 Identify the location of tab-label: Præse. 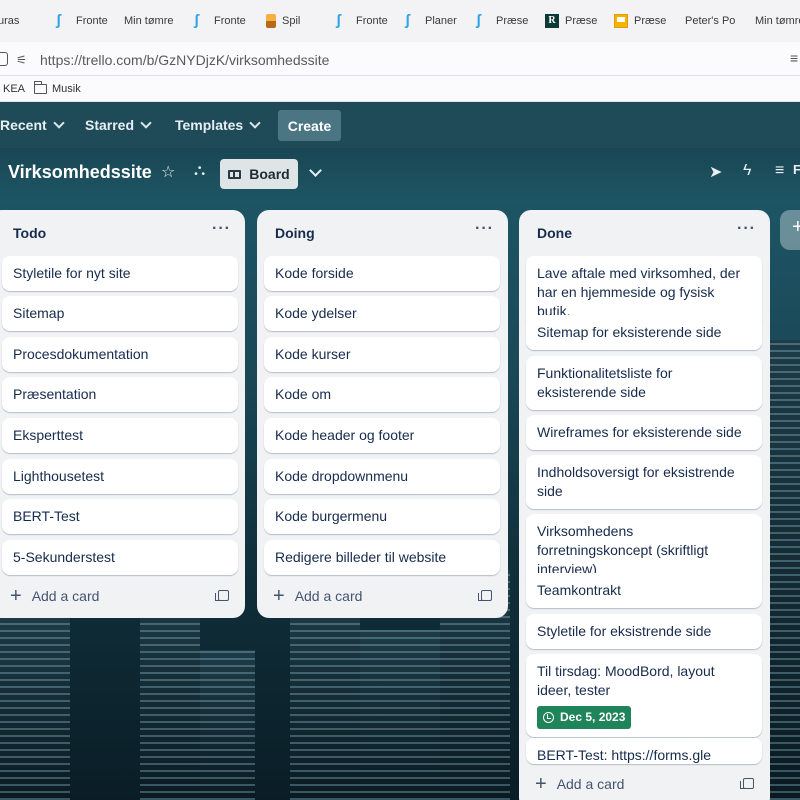
(650, 21).